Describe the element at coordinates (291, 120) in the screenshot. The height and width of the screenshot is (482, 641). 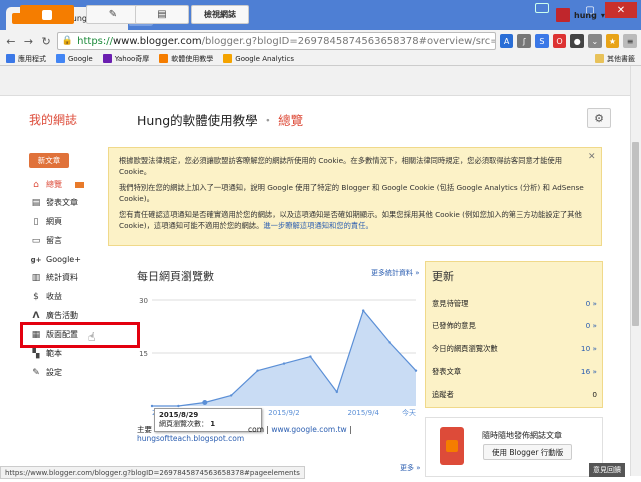
I see `section-name: 總覽` at that location.